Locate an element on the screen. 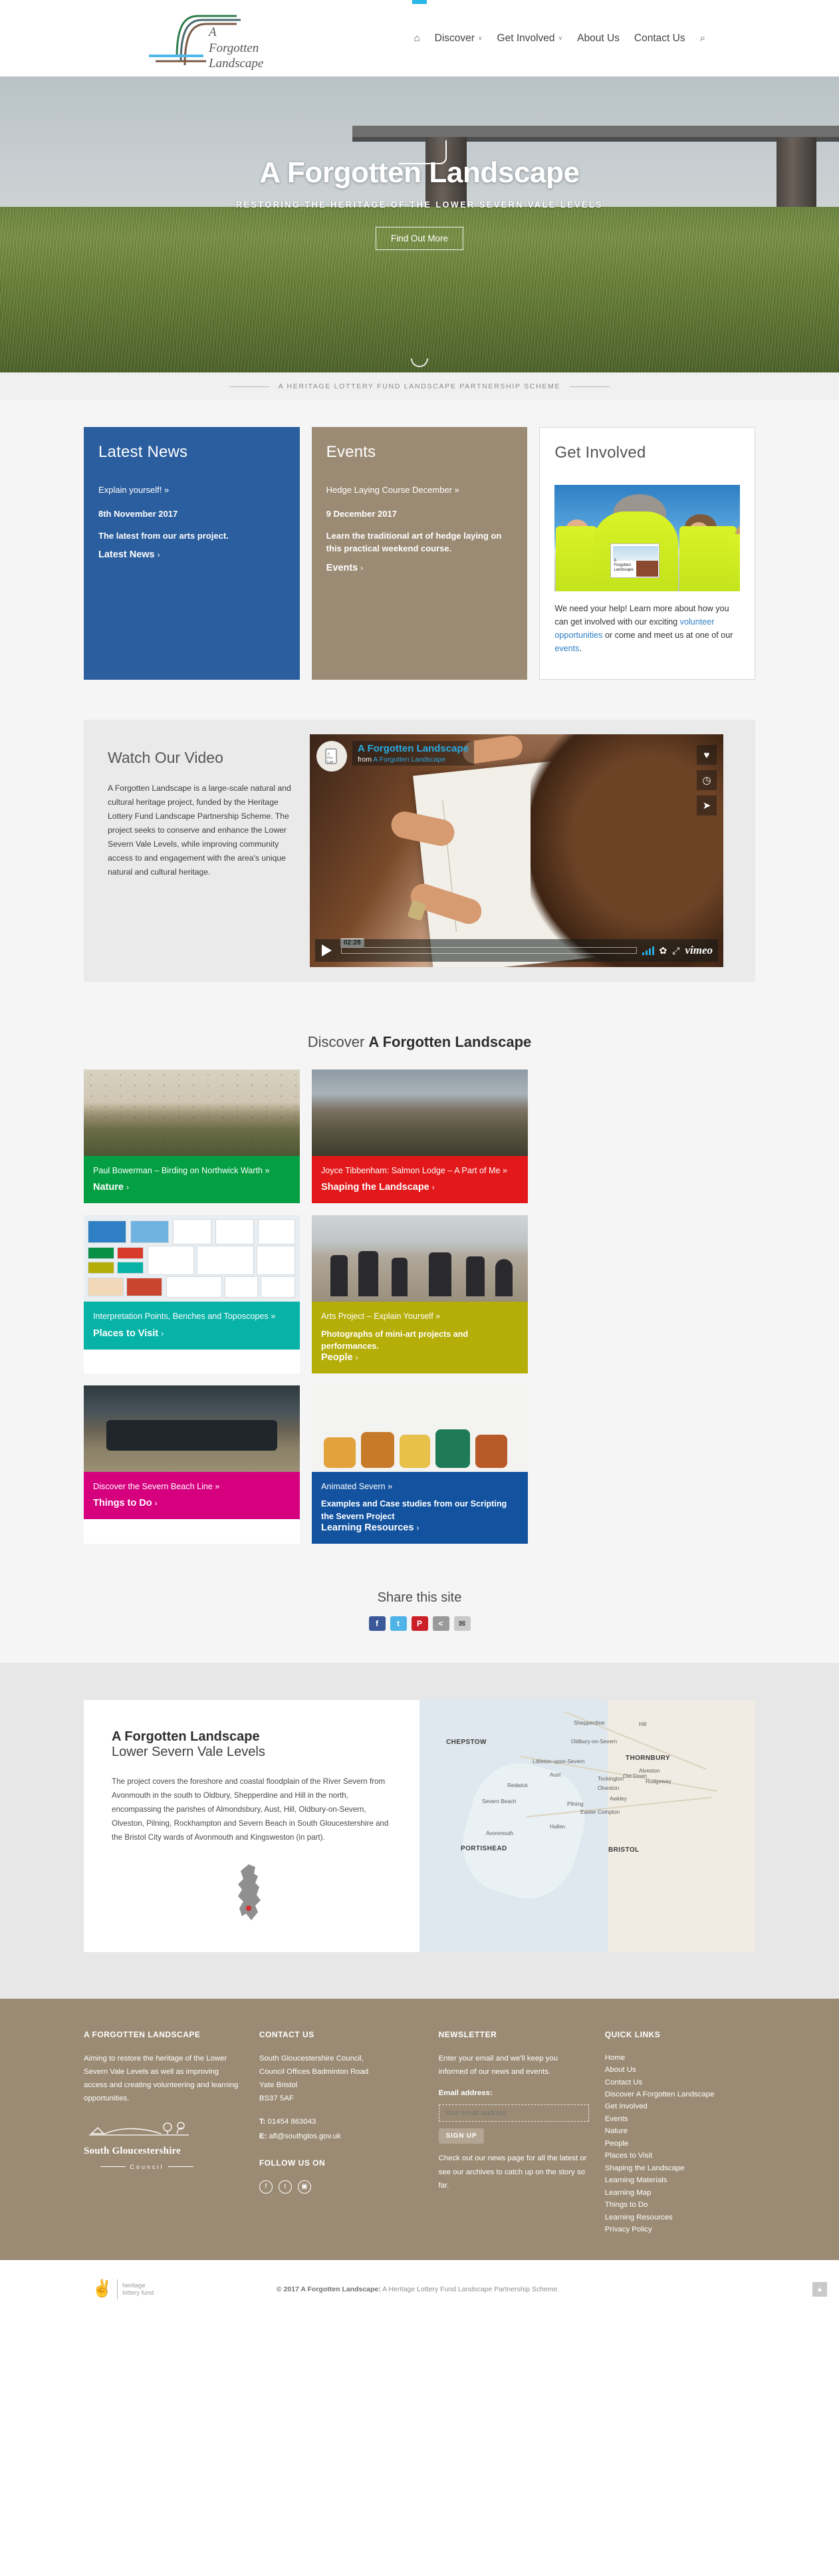 Image resolution: width=839 pixels, height=2576 pixels. events-heading: Events is located at coordinates (351, 452).